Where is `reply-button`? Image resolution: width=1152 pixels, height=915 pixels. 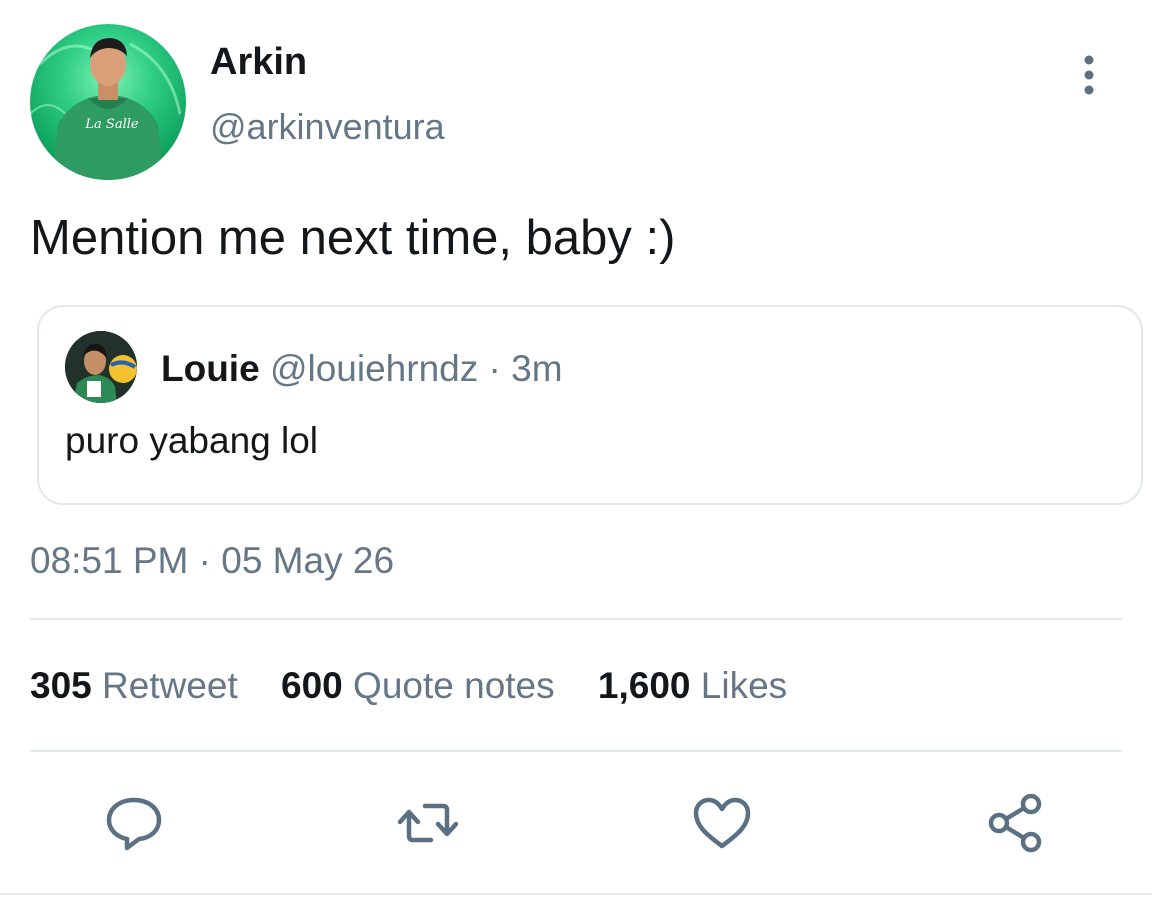
reply-button is located at coordinates (134, 823).